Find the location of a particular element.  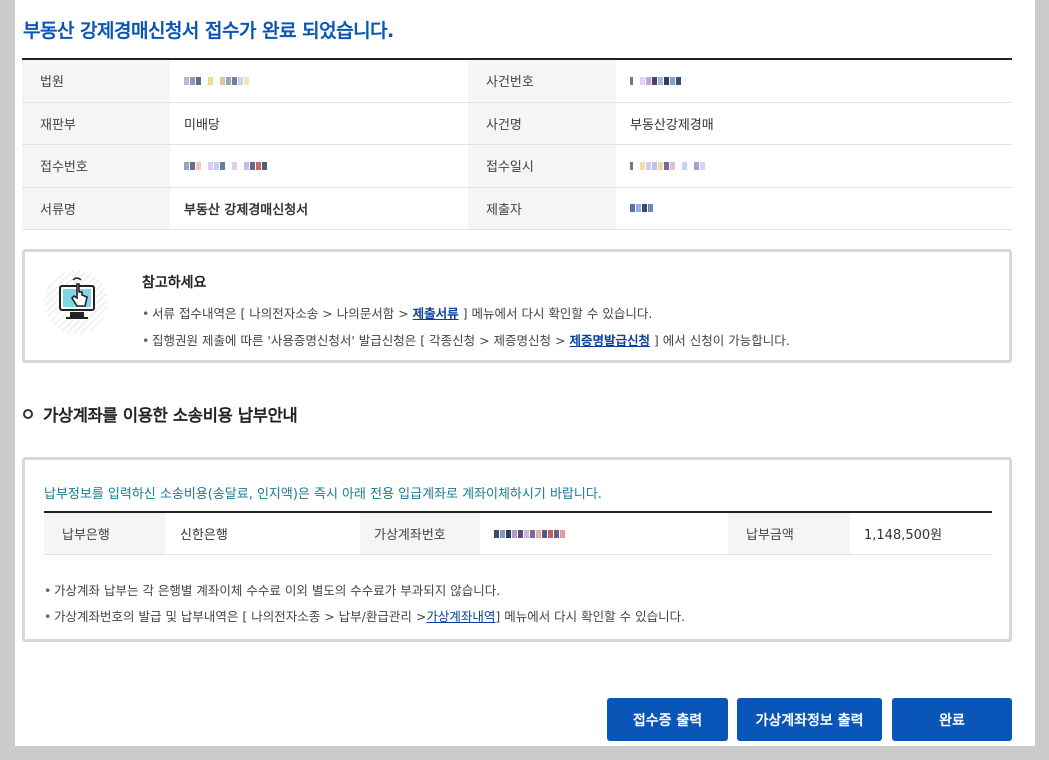

table-row: 납부은행 신한은행 가상계좌번호 납부금액 1,148,500원 is located at coordinates (518, 534).